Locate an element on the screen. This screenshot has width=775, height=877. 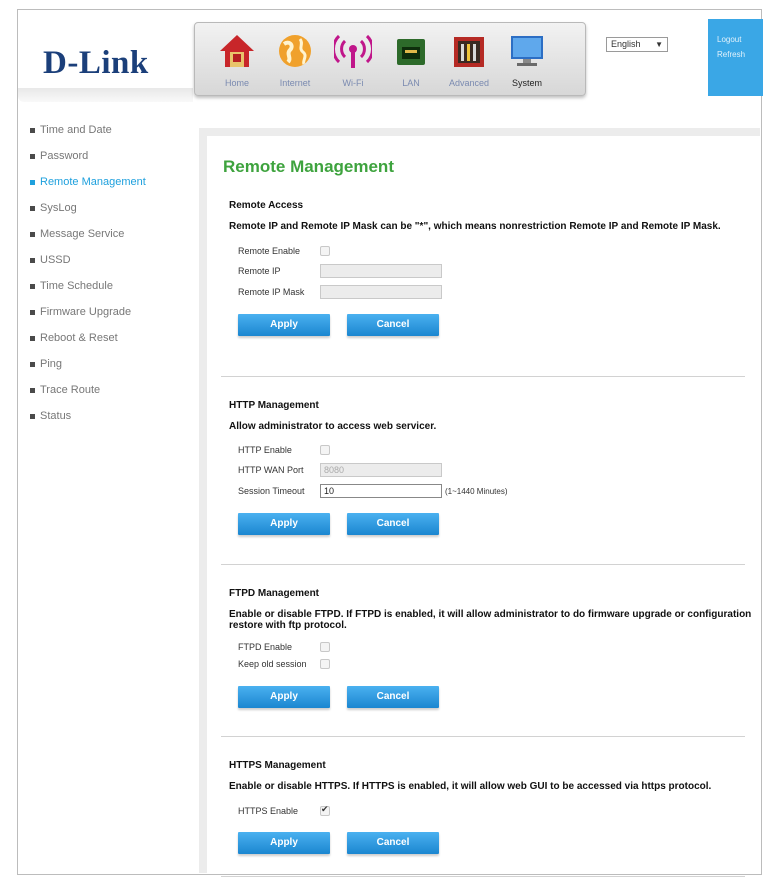
ftpd-cancel-button: Cancel is located at coordinates (393, 697).